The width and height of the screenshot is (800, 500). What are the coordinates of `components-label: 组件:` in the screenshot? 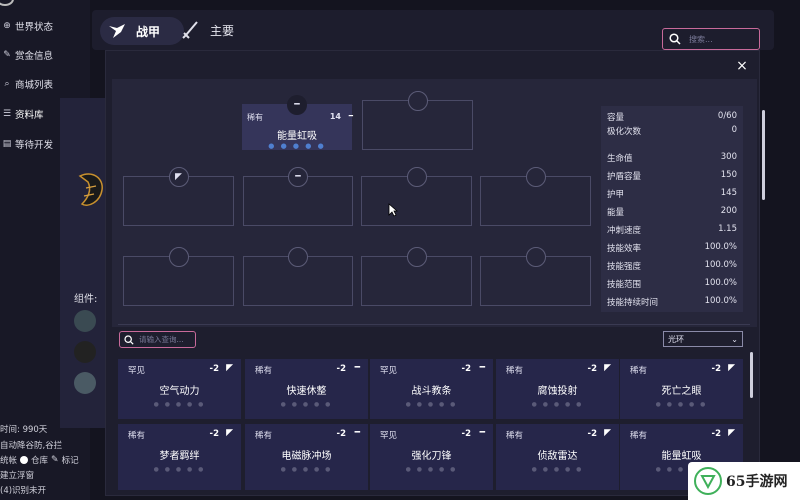 It's located at (86, 299).